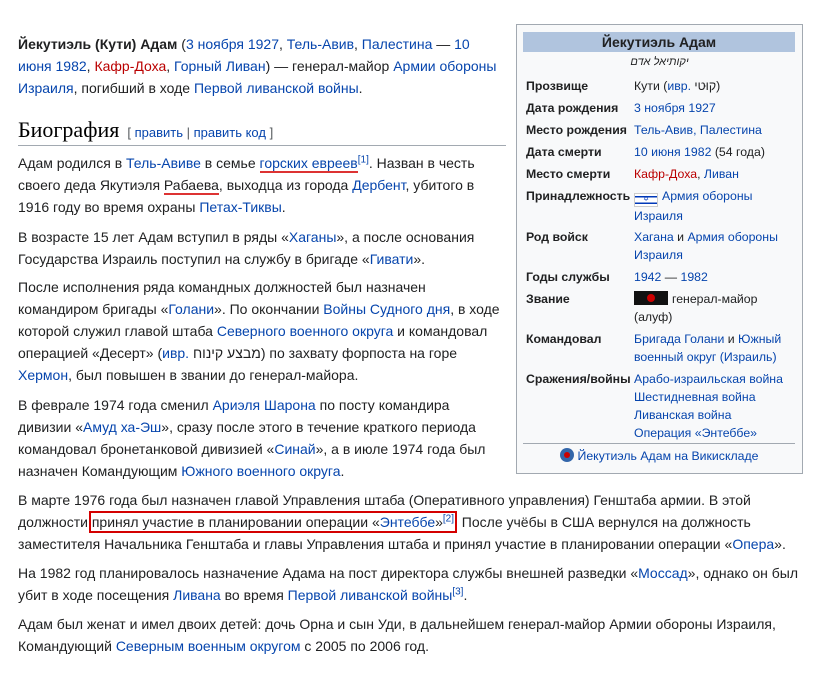 The image size is (820, 680). I want to click on section-heading-biography: Биография [ править | править код ], so click(262, 131).